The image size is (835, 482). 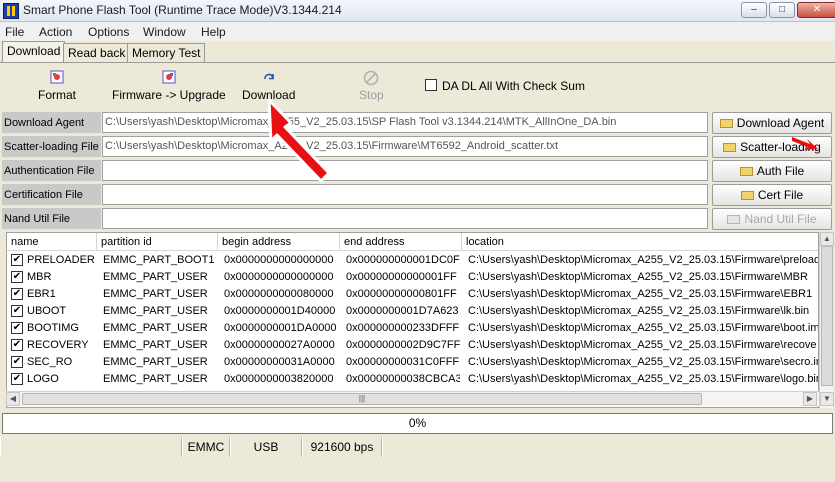 I want to click on row-end-address: 0x0000000001D7A623, so click(x=402, y=311).